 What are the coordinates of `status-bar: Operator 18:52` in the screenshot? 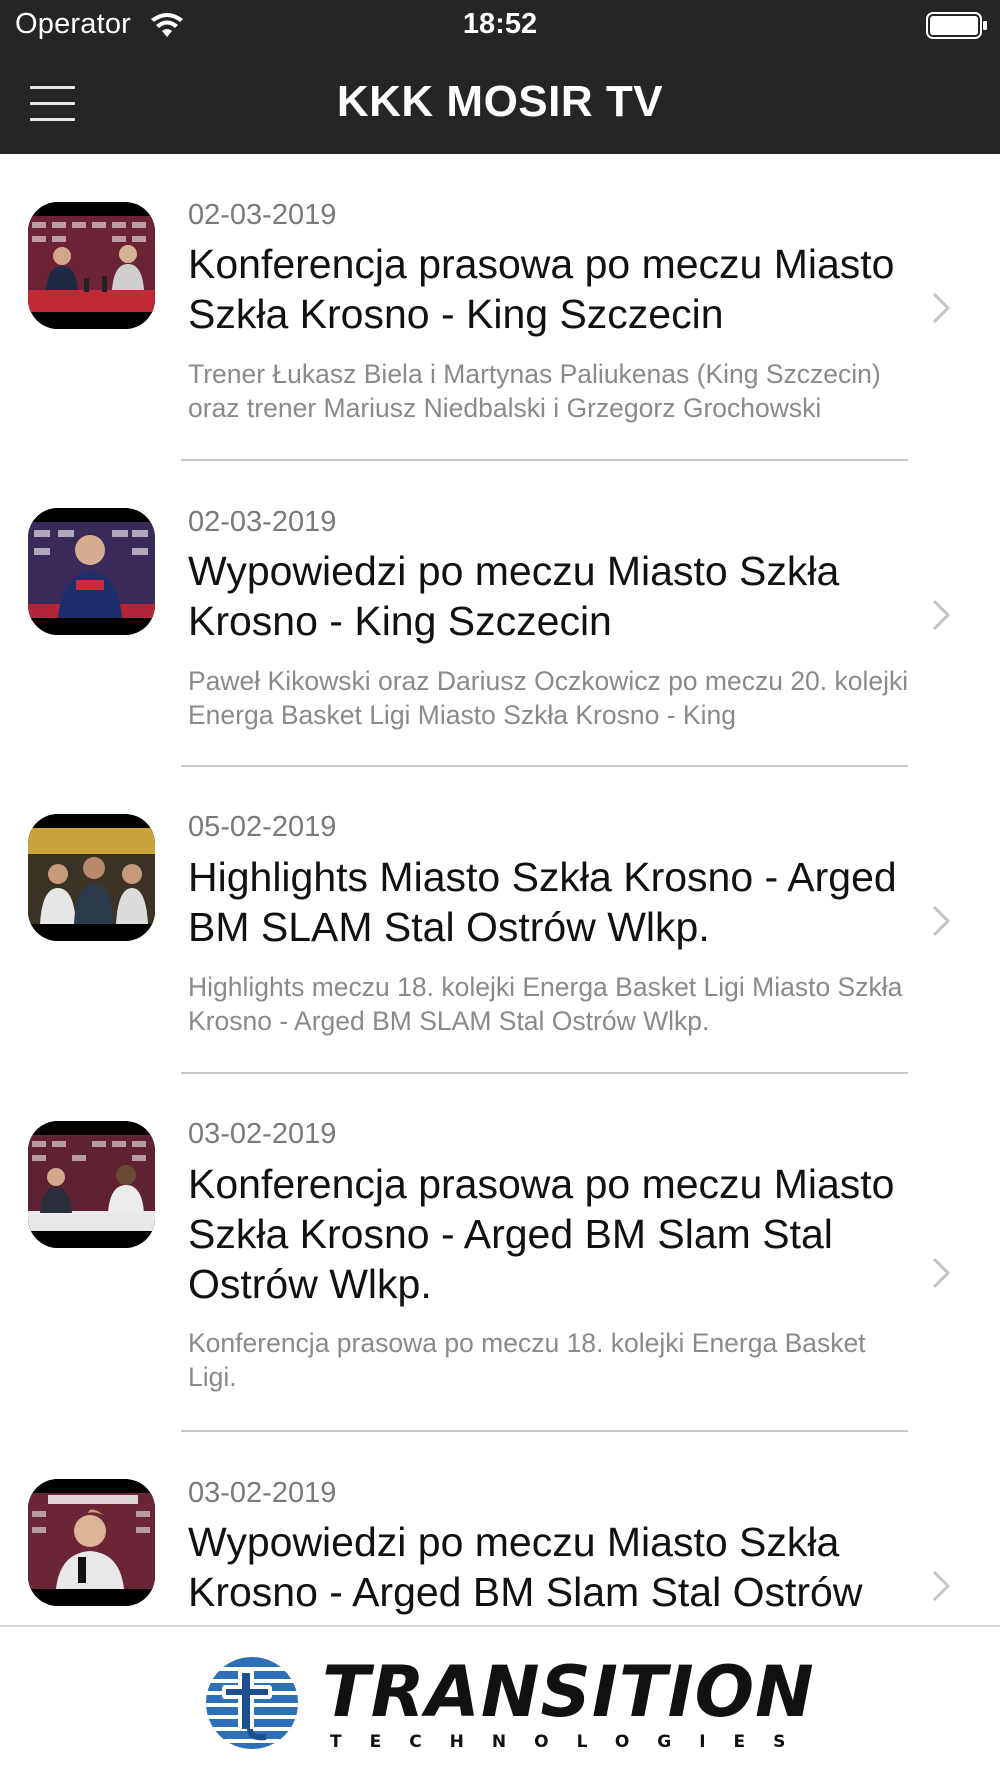 It's located at (500, 26).